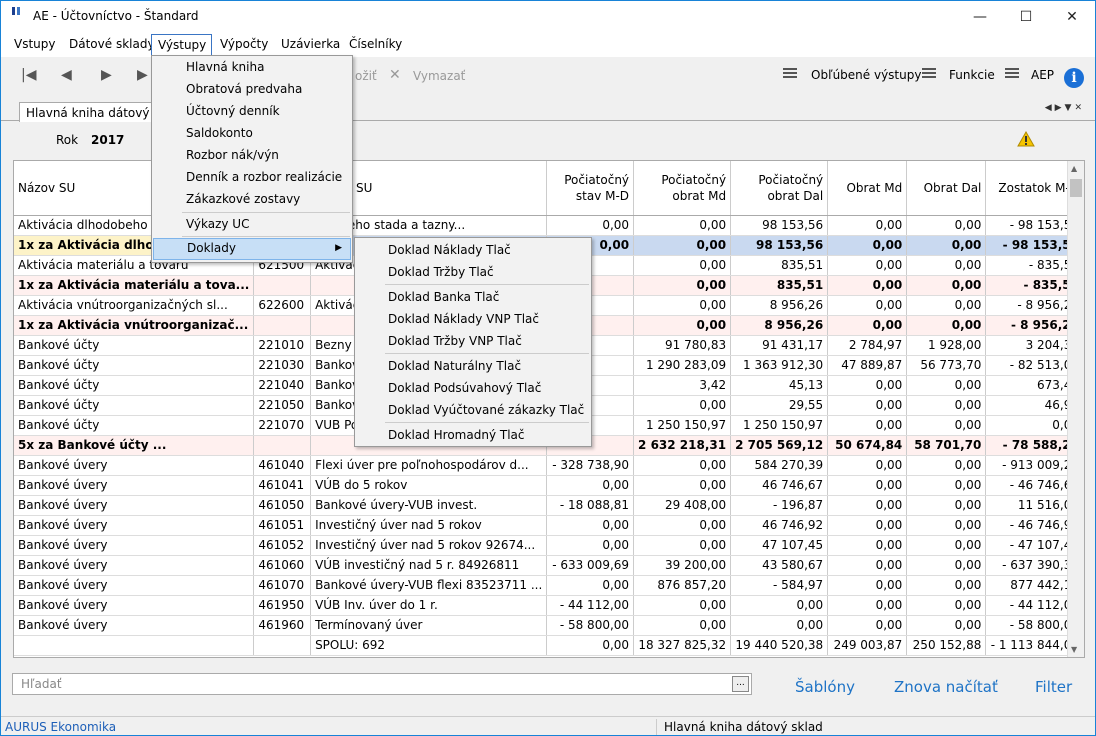 The image size is (1096, 736). What do you see at coordinates (1074, 78) in the screenshot?
I see `info-icon: i` at bounding box center [1074, 78].